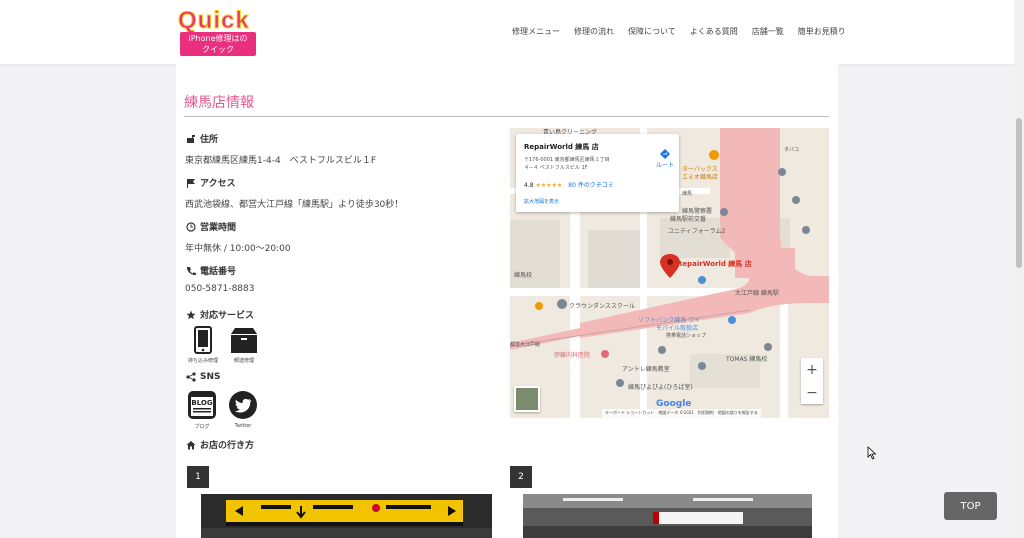  I want to click on map-label-oedo-line: 都営大江戸線, so click(525, 345).